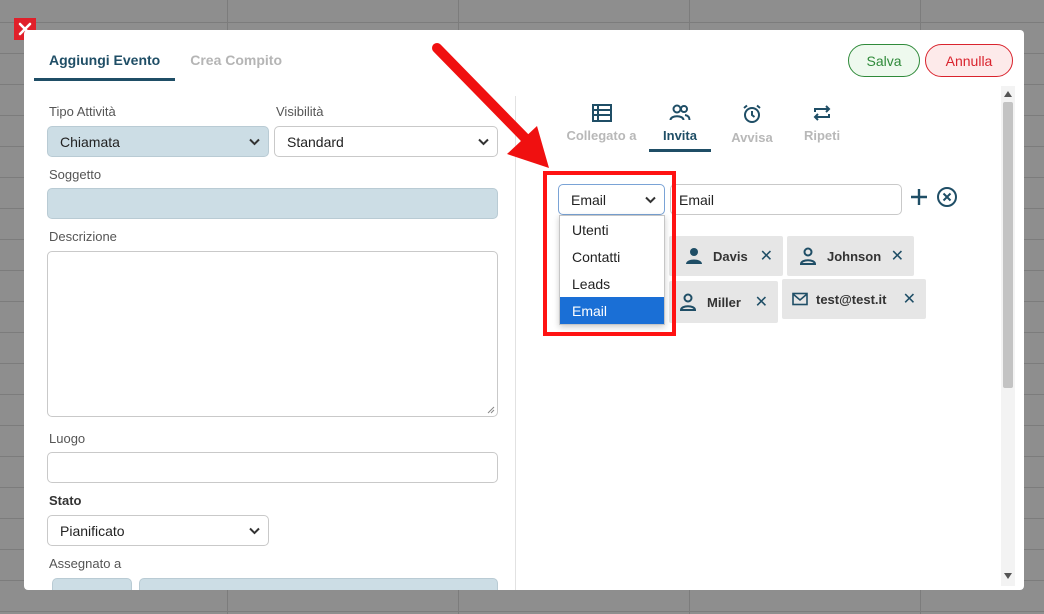 The width and height of the screenshot is (1044, 614). I want to click on repeat-icon, so click(822, 113).